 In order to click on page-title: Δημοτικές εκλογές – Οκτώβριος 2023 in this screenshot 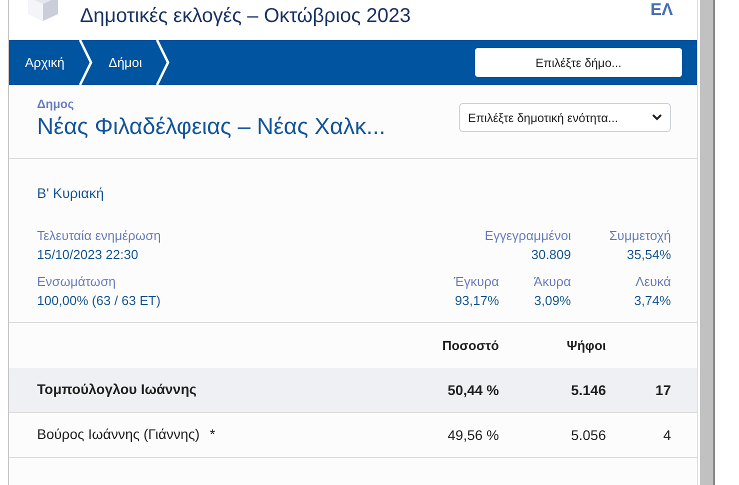, I will do `click(245, 16)`.